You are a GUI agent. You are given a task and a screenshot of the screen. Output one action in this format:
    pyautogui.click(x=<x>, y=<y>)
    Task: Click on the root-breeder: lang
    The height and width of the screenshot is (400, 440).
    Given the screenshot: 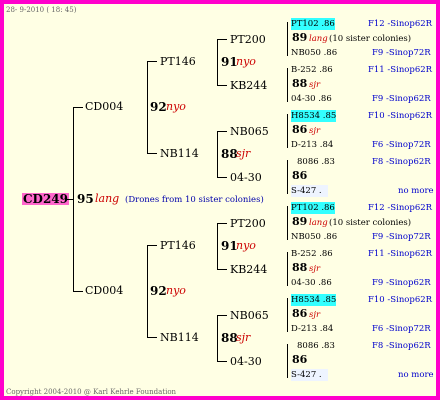 What is the action you would take?
    pyautogui.click(x=107, y=198)
    